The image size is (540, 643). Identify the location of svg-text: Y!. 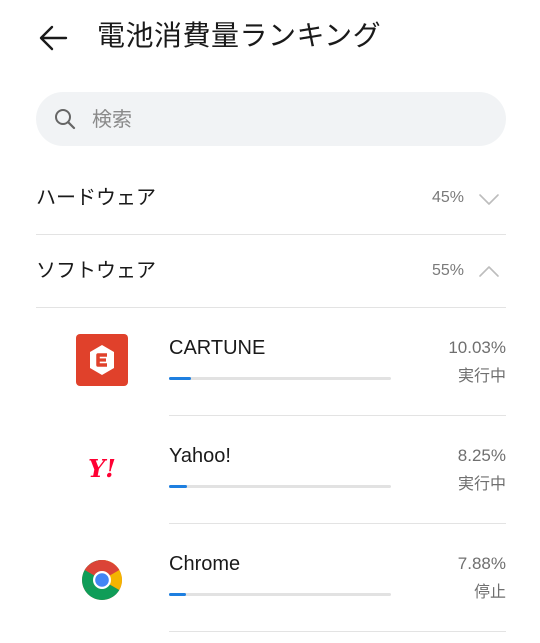
(102, 468).